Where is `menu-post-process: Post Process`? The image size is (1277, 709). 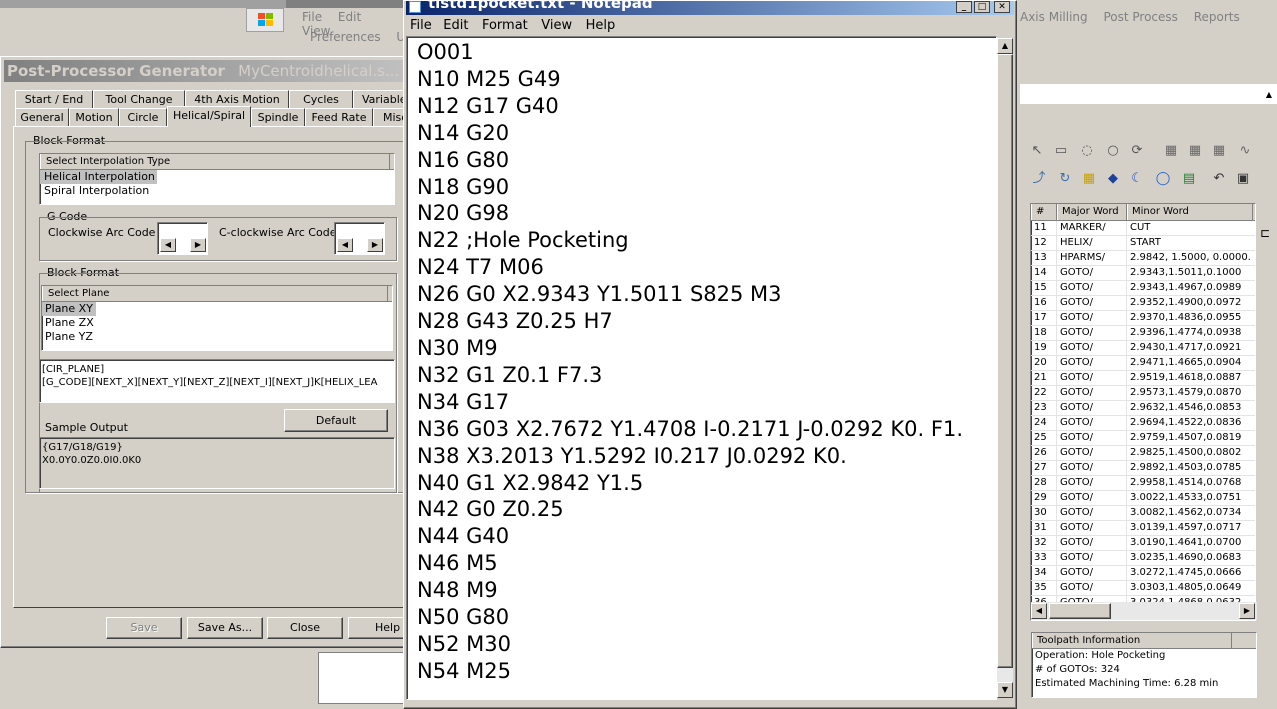 menu-post-process: Post Process is located at coordinates (1140, 17).